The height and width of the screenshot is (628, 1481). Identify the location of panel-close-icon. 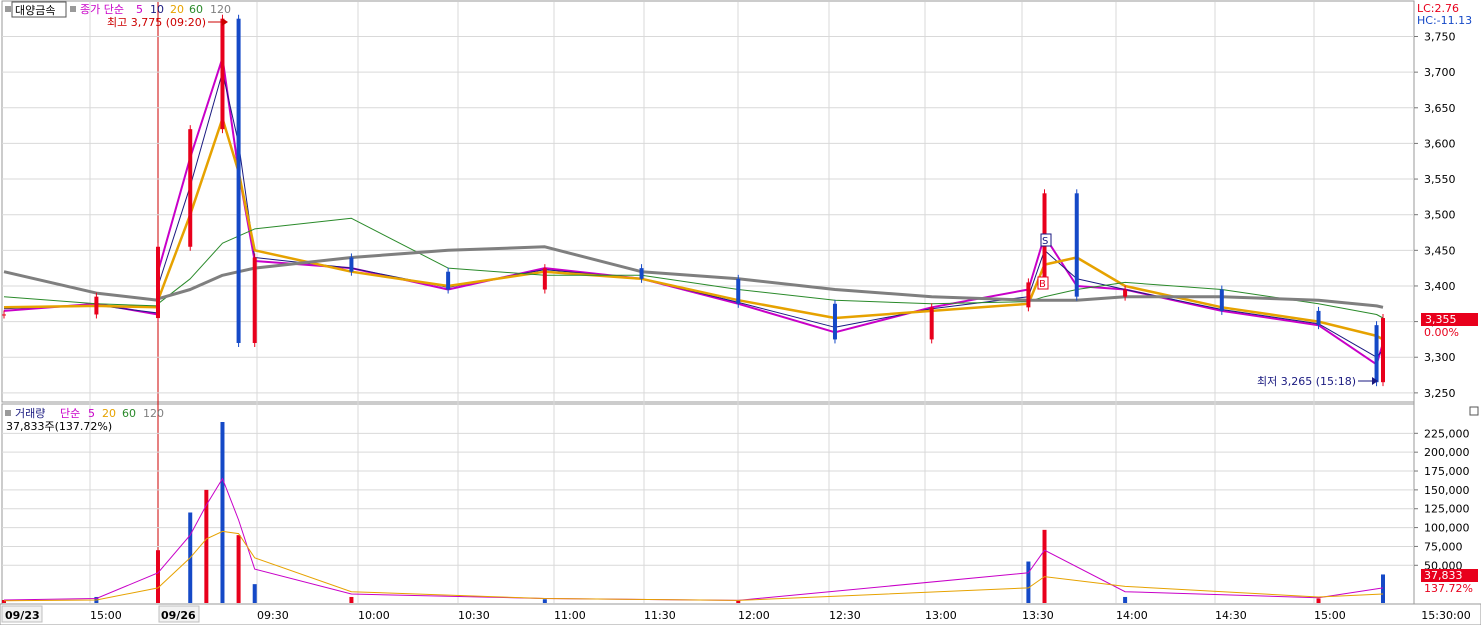
(1474, 411).